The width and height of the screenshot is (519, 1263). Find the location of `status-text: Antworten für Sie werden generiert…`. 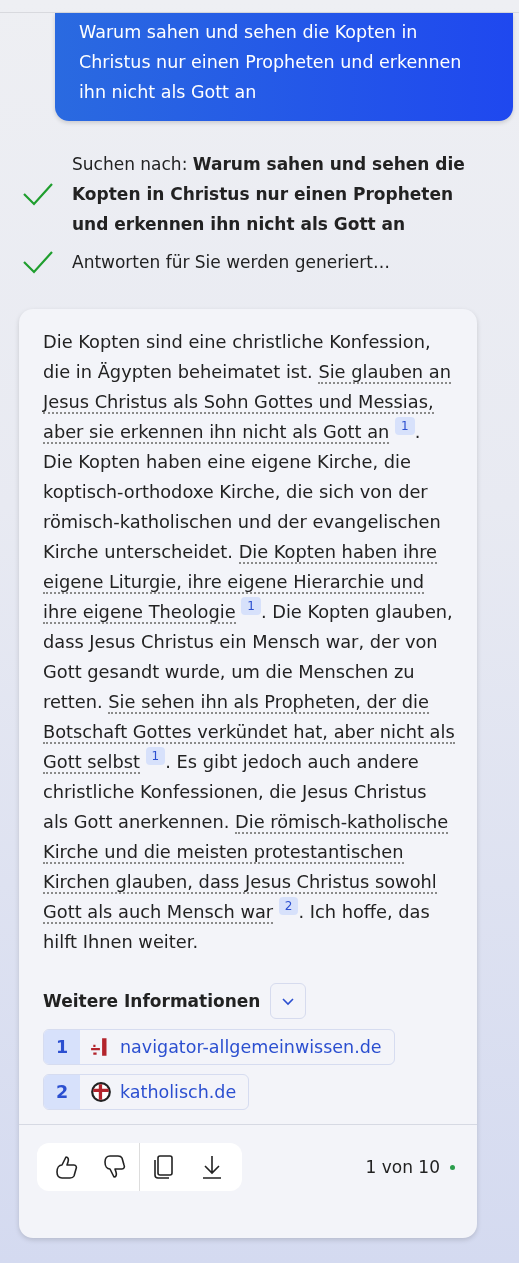

status-text: Antworten für Sie werden generiert… is located at coordinates (231, 262).